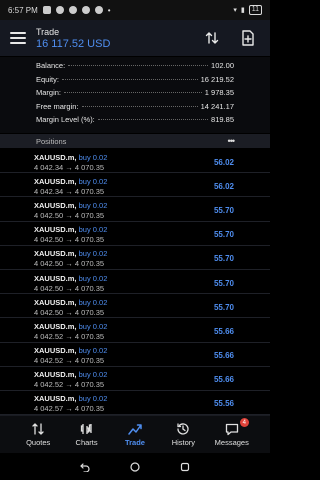 The image size is (320, 480). I want to click on position-info: XAUUSD.m, buy 0.02 4 042.50 → 4 070.35, so click(70, 210).